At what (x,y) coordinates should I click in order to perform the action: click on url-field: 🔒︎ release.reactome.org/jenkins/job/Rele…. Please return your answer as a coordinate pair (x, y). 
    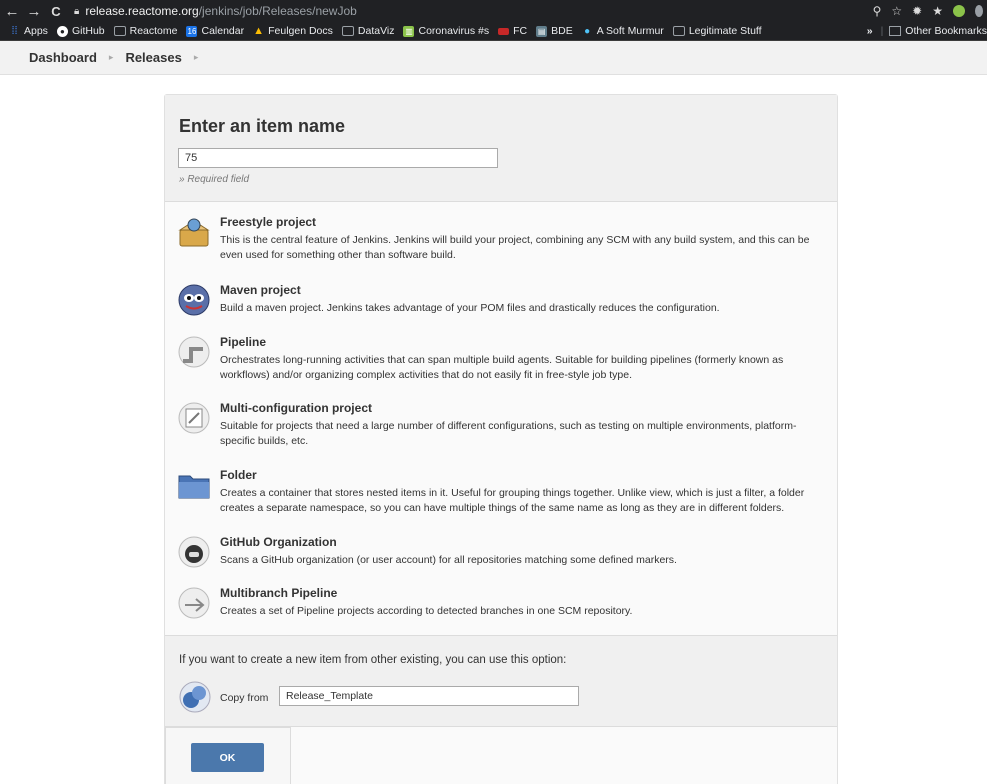
    Looking at the image, I should click on (215, 11).